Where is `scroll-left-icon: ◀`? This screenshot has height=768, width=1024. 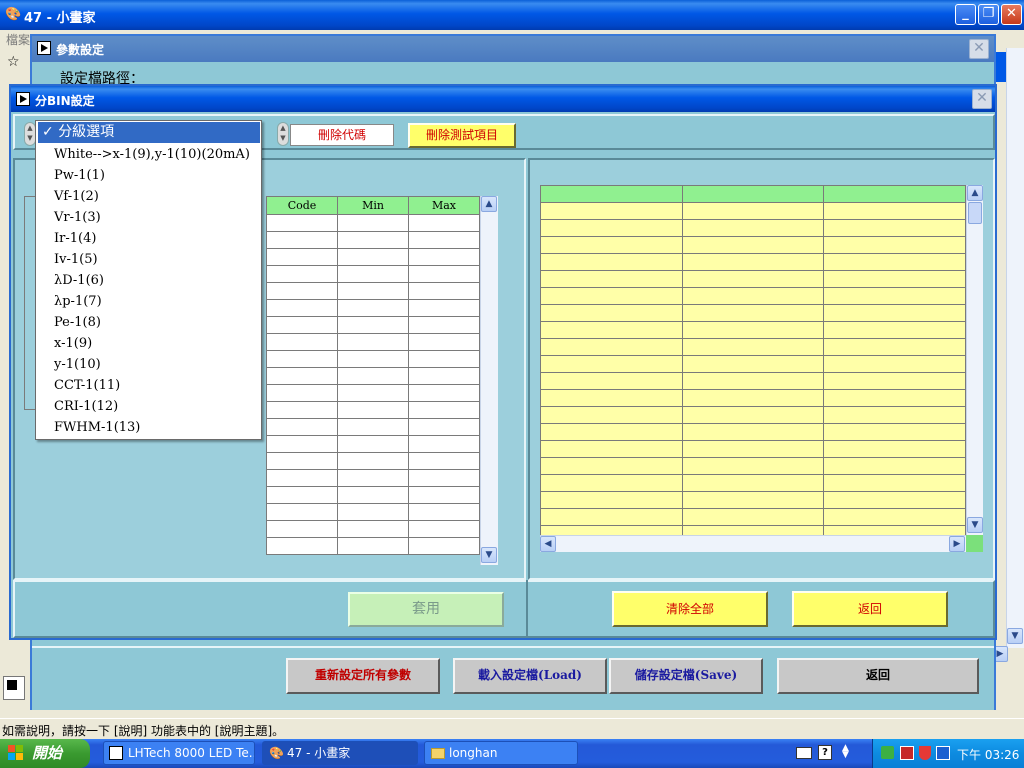
scroll-left-icon: ◀ is located at coordinates (548, 544).